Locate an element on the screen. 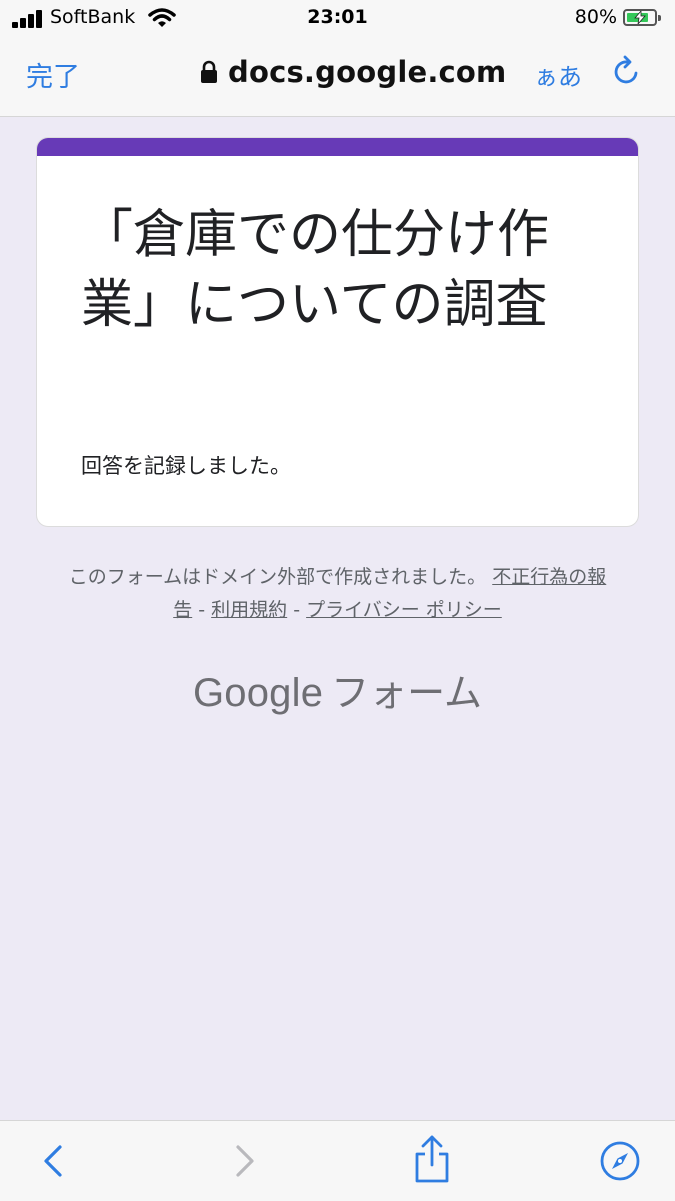 This screenshot has height=1201, width=675. text-size-button: ぁあ is located at coordinates (558, 74).